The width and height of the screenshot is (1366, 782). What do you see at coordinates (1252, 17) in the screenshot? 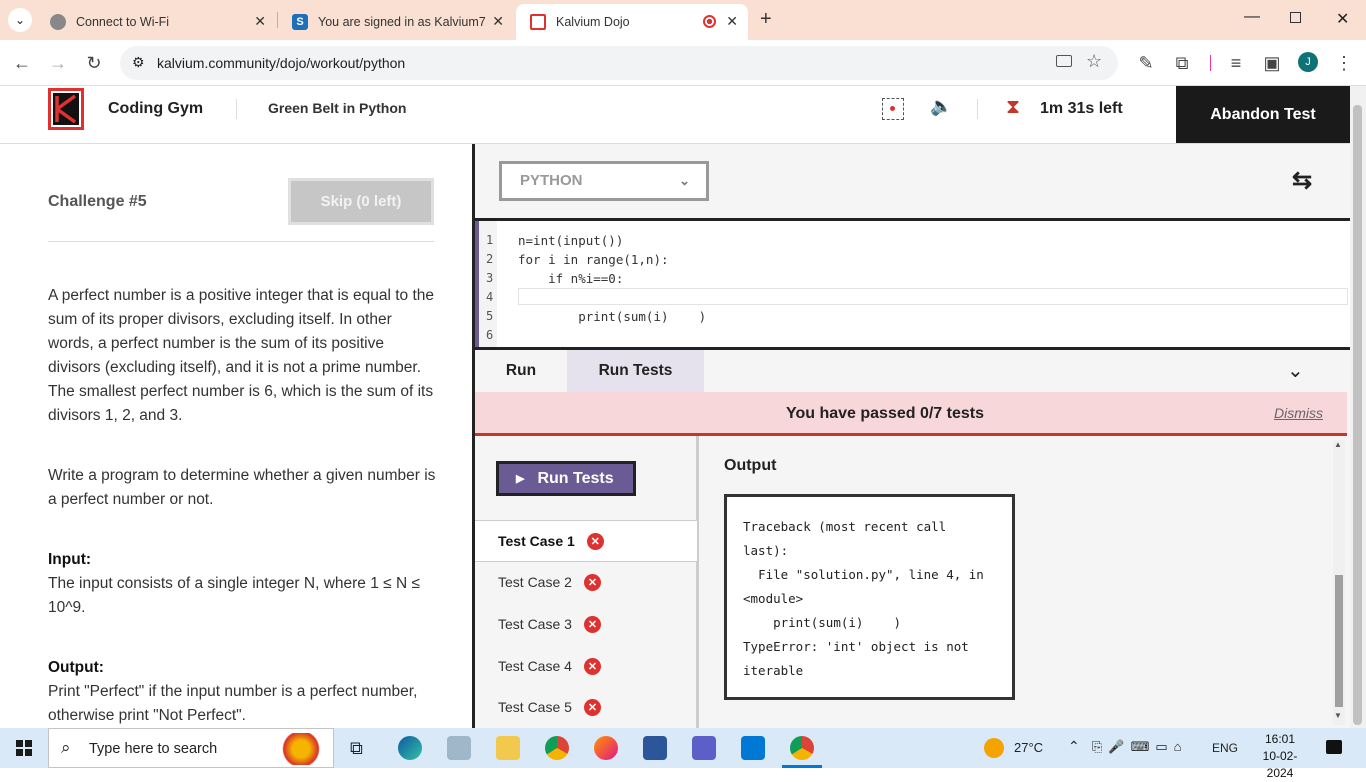
I see `minimize-icon: —` at bounding box center [1252, 17].